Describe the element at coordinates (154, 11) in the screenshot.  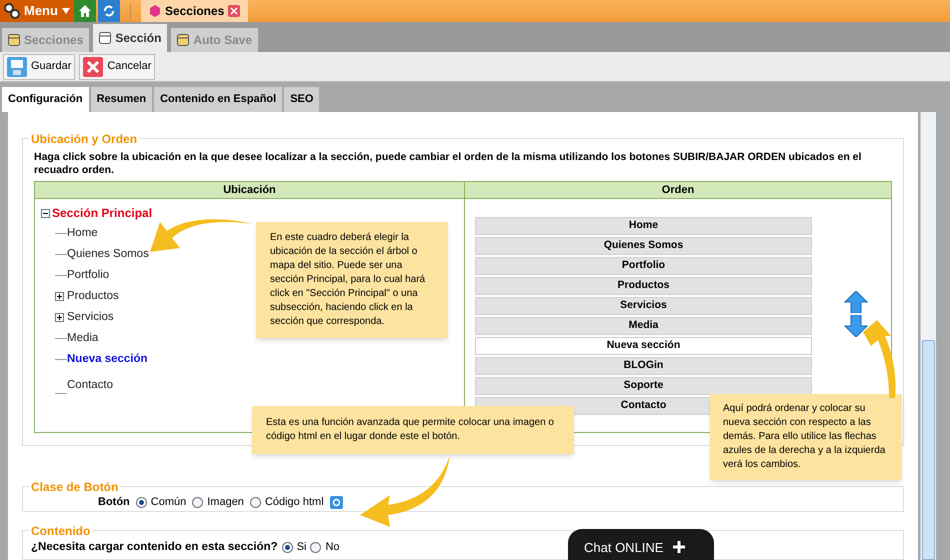
I see `hexagon-icon` at that location.